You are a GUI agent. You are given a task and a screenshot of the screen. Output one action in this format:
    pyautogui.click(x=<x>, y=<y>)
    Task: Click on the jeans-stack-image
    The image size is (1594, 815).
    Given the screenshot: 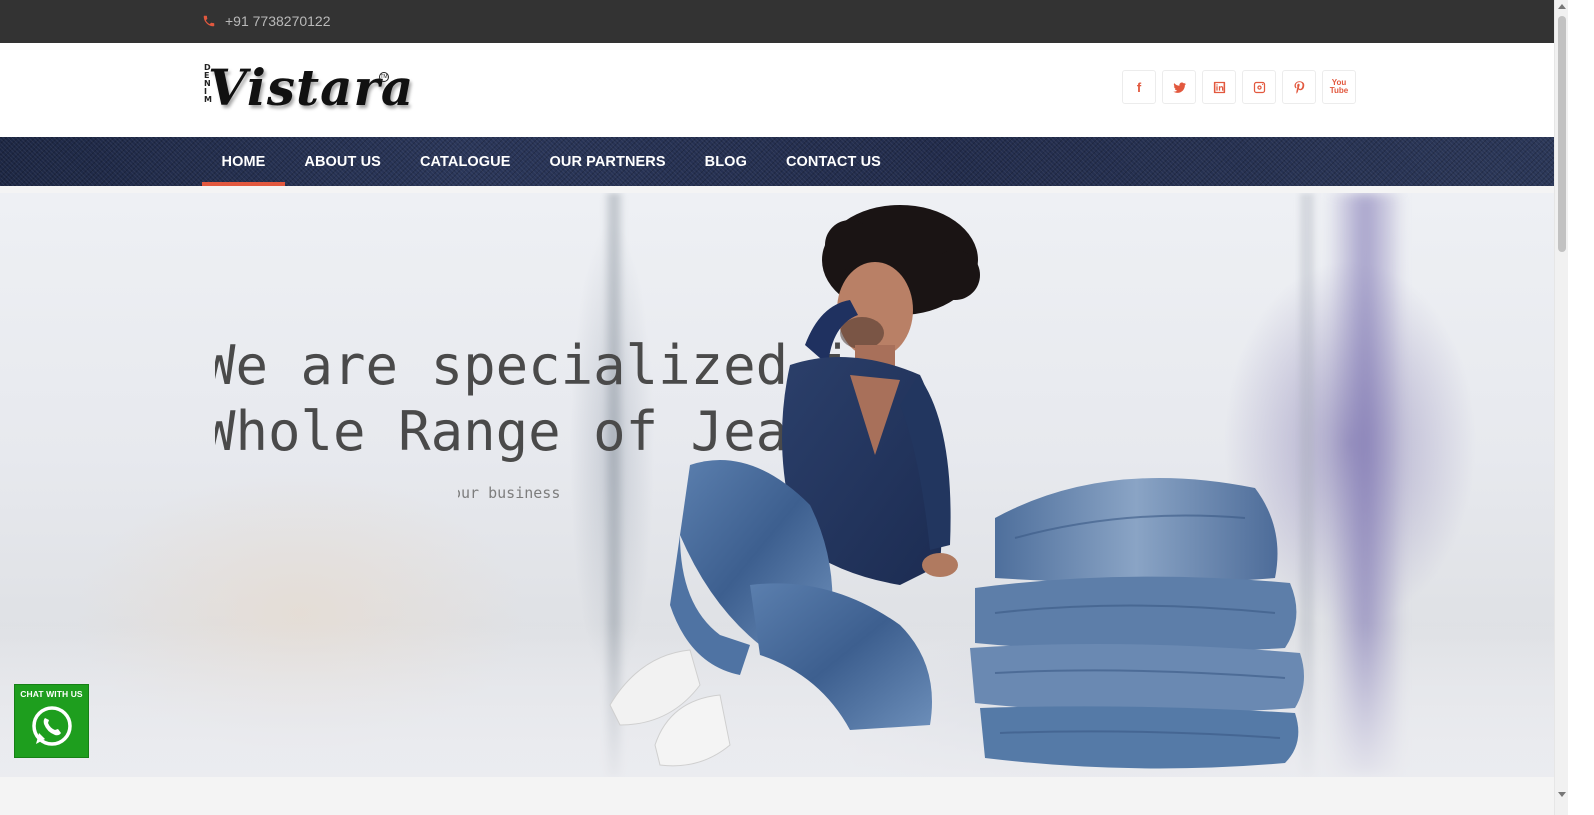 What is the action you would take?
    pyautogui.click(x=1137, y=623)
    